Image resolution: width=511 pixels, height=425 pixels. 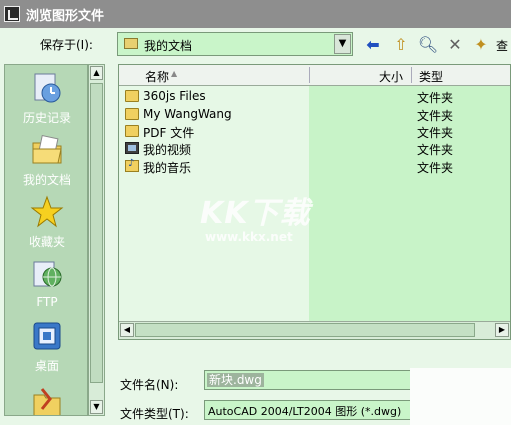 What do you see at coordinates (309, 380) in the screenshot?
I see `file-name-input: 新块.dwg` at bounding box center [309, 380].